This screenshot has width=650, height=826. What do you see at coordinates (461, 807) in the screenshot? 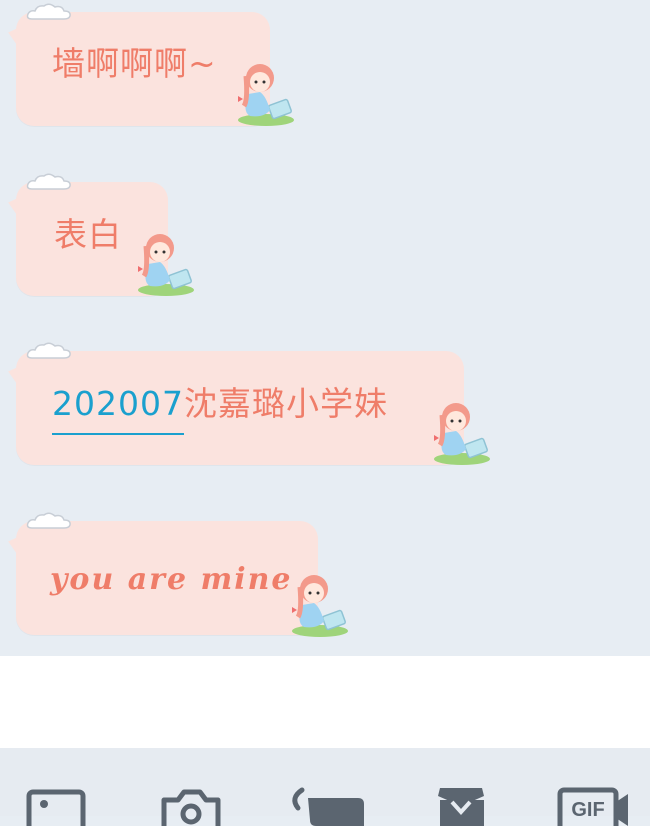
I see `red-packet-icon` at bounding box center [461, 807].